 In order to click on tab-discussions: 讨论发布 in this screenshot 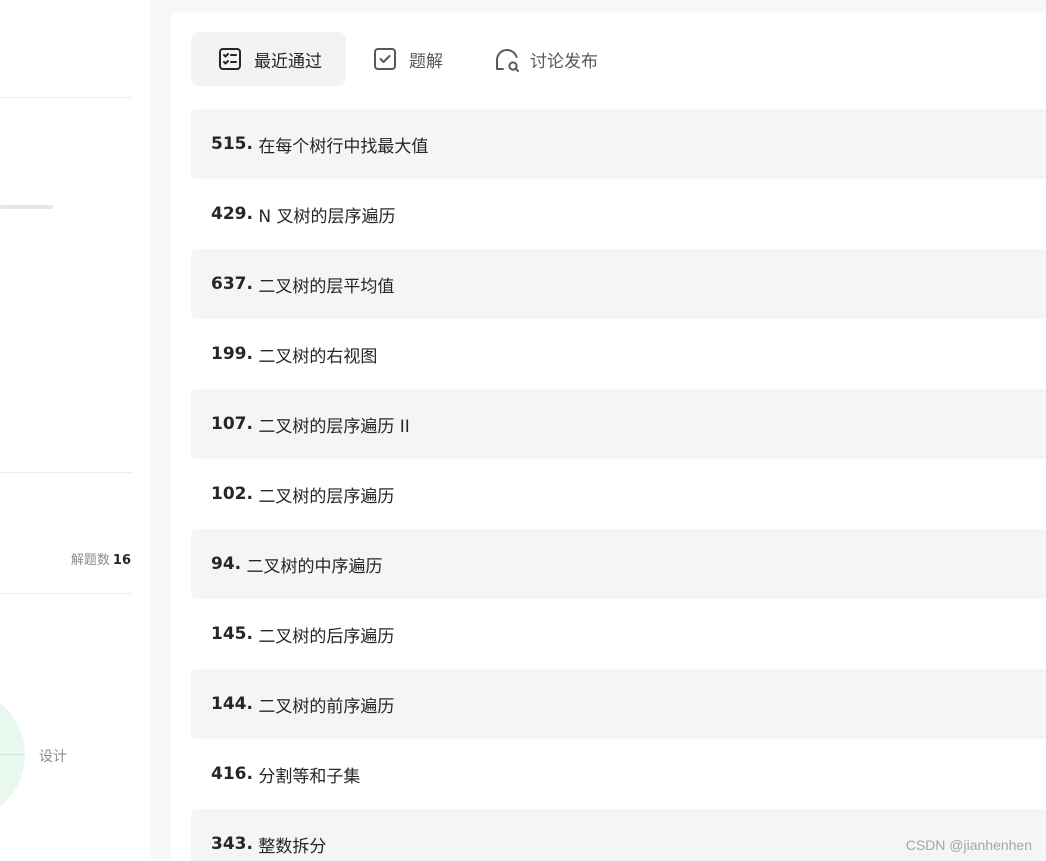, I will do `click(544, 59)`.